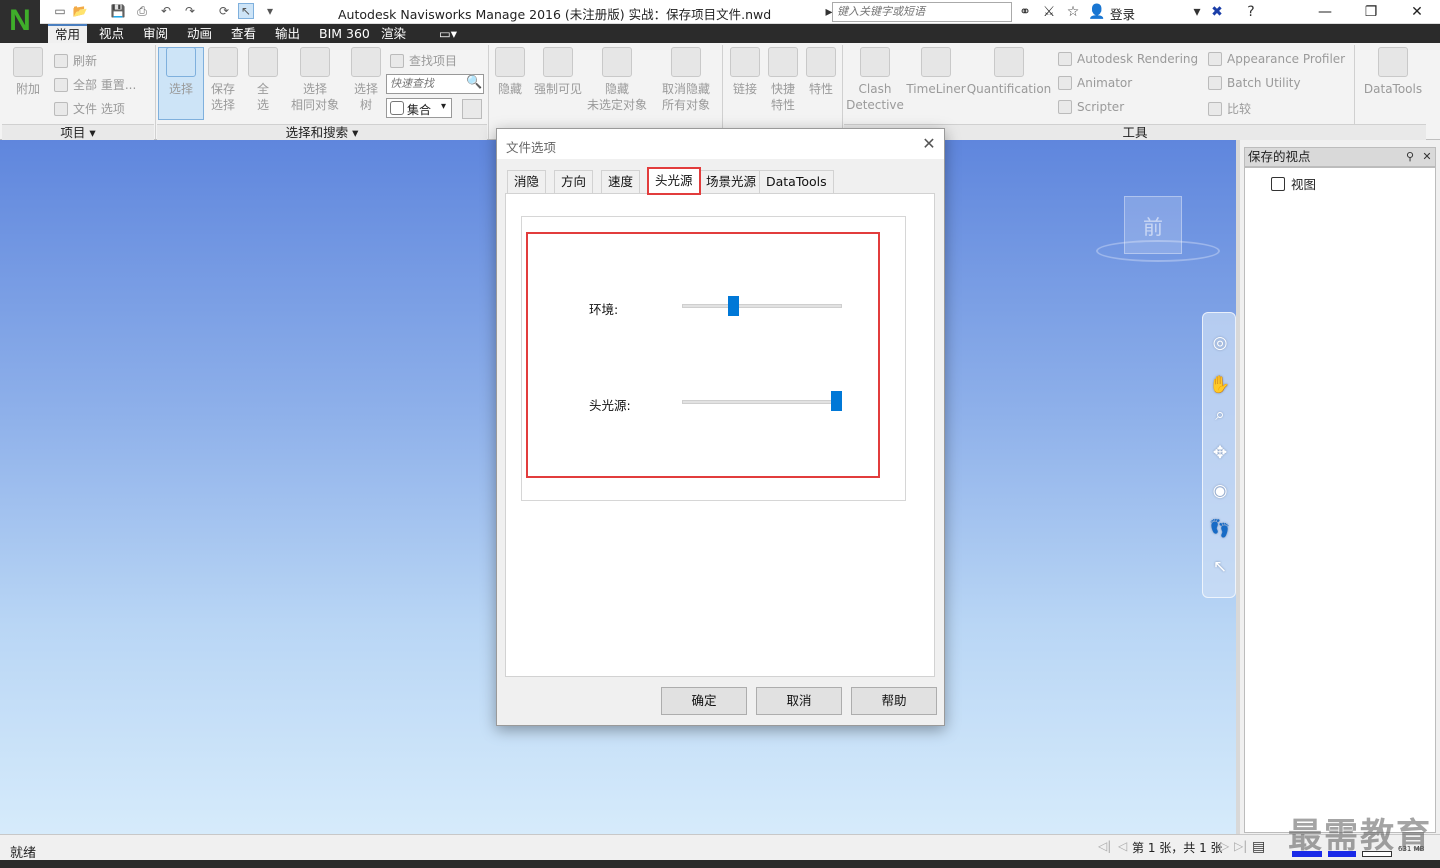 The height and width of the screenshot is (868, 1440). What do you see at coordinates (1122, 846) in the screenshot?
I see `previous-page-icon: ◁` at bounding box center [1122, 846].